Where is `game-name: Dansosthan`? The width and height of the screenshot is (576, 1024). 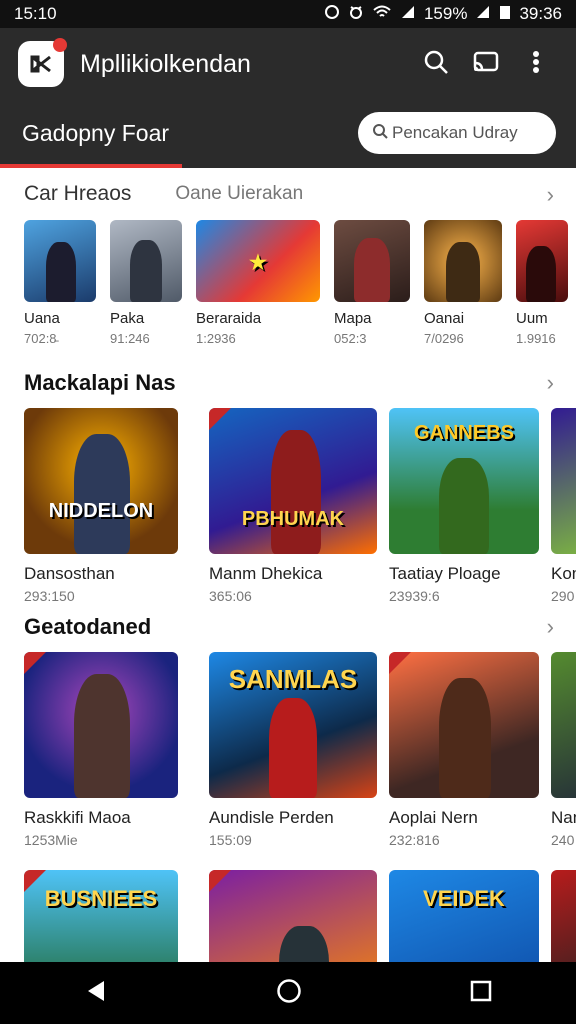 game-name: Dansosthan is located at coordinates (69, 573).